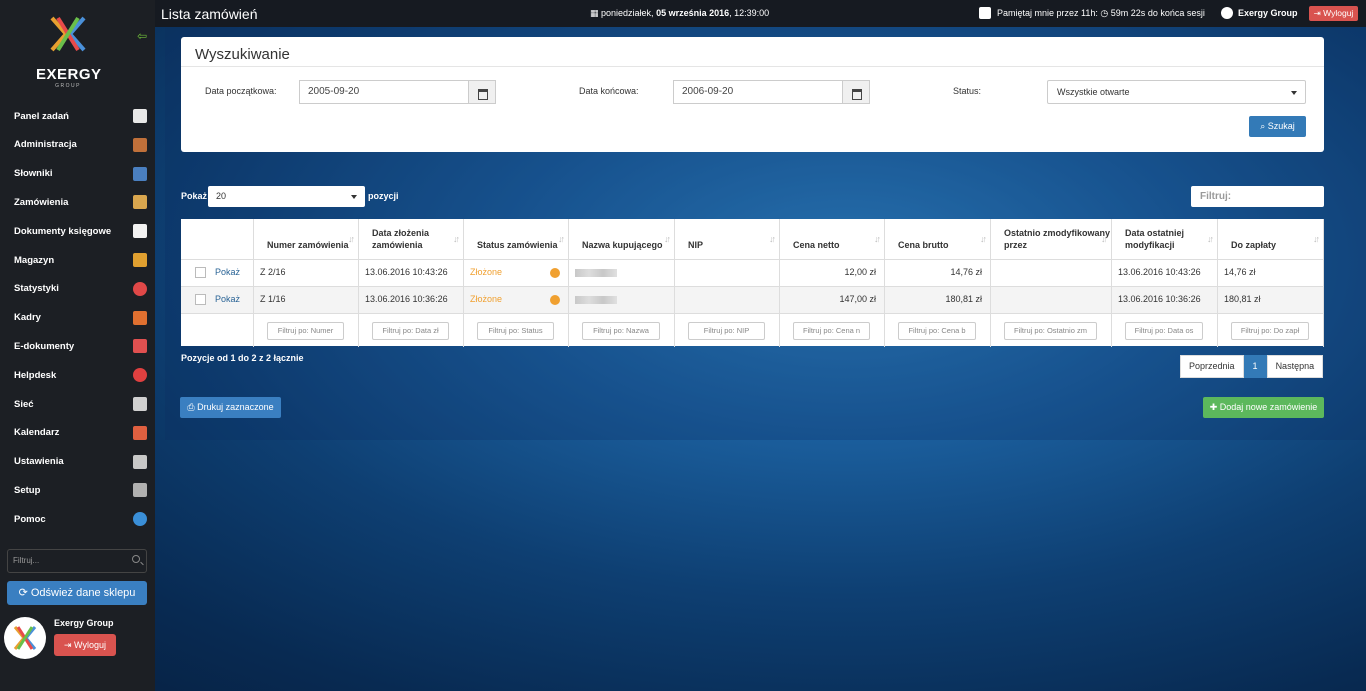 This screenshot has height=691, width=1366. Describe the element at coordinates (37, 433) in the screenshot. I see `sidebar-item-label: Kalendarz` at that location.